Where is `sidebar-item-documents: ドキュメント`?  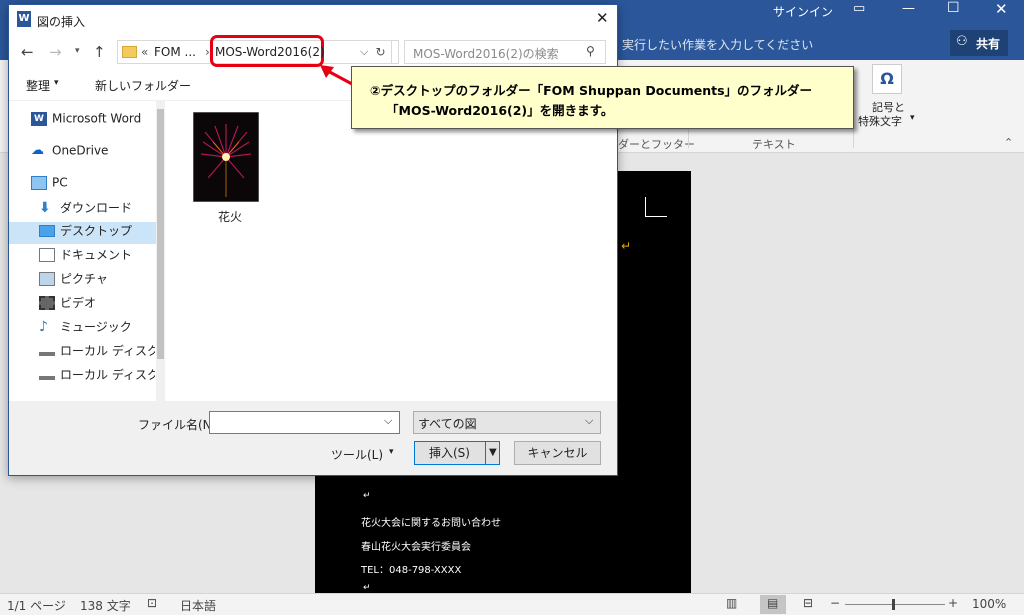
sidebar-item-documents: ドキュメント is located at coordinates (106, 257).